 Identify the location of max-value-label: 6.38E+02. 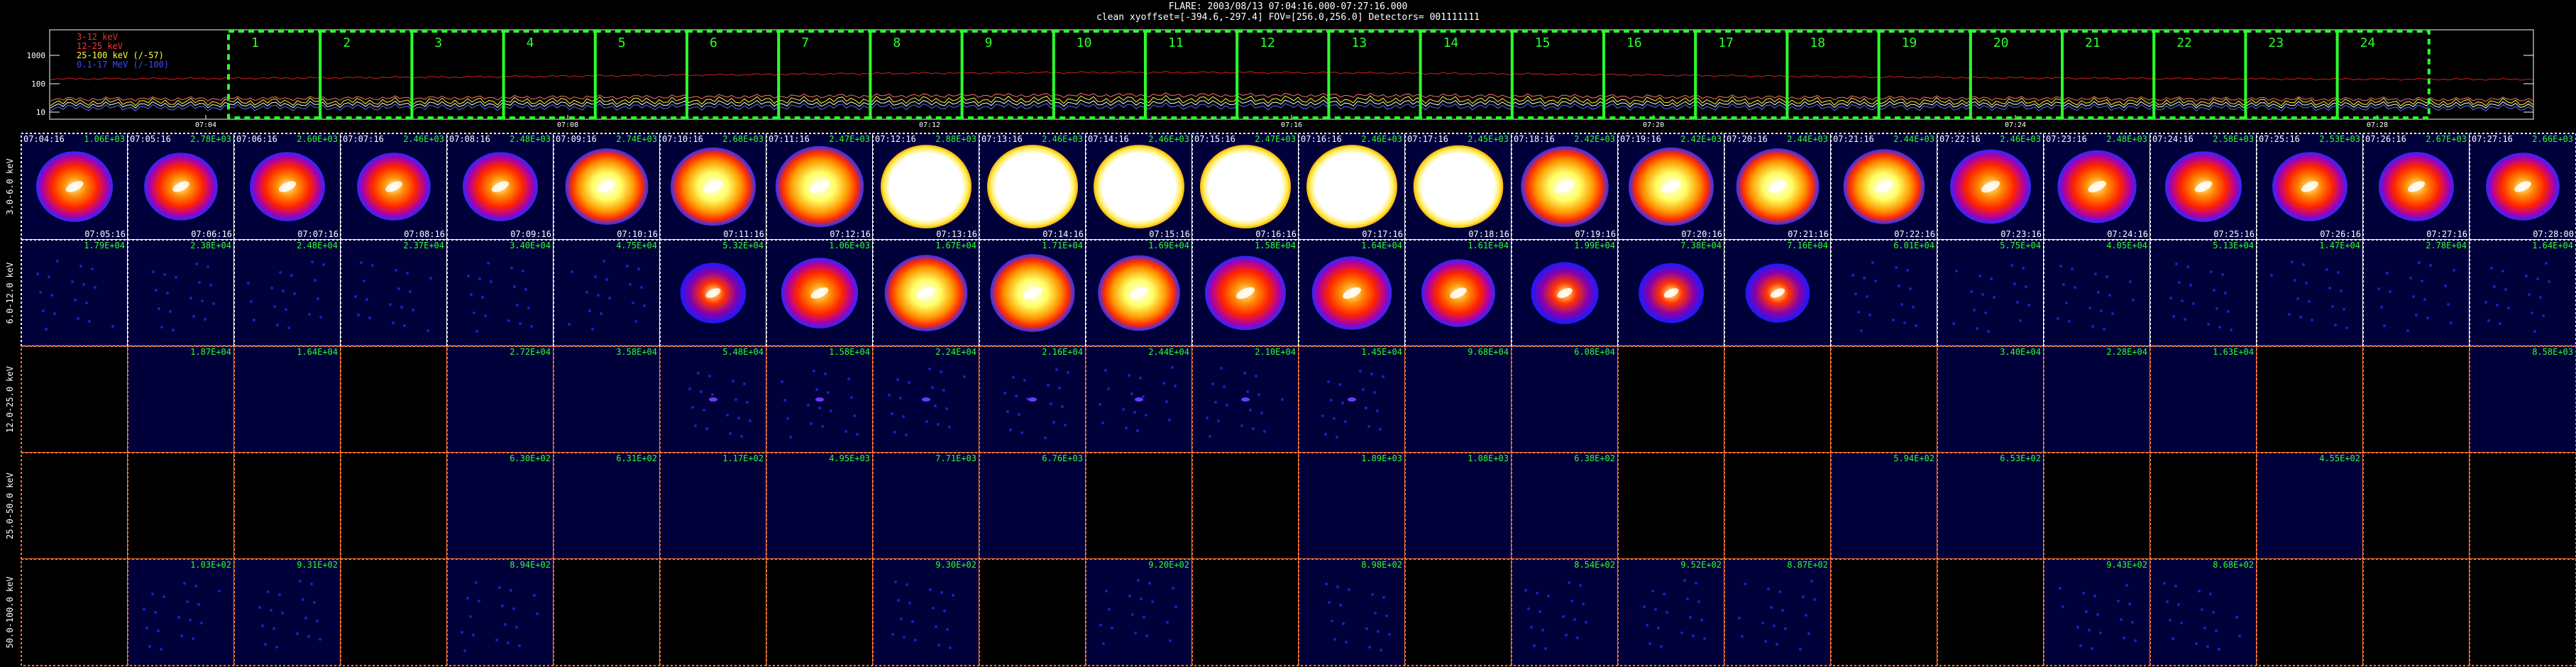
(1594, 458).